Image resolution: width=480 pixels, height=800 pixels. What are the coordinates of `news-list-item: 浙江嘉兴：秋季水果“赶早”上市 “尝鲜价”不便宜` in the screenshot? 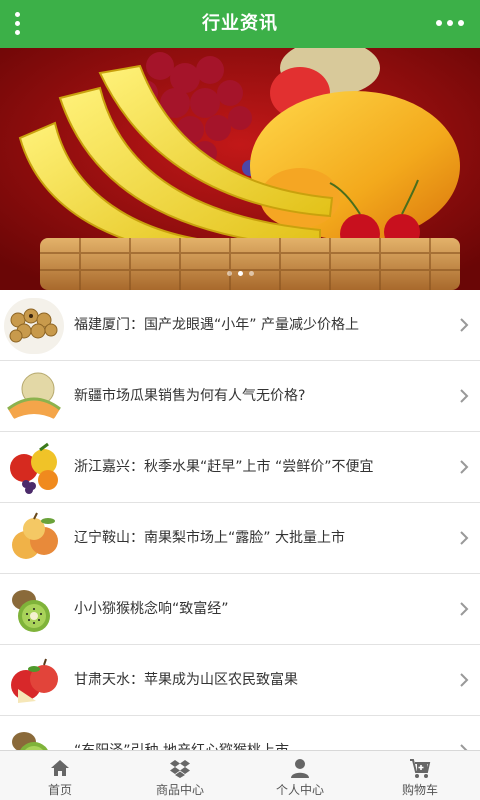 It's located at (240, 467).